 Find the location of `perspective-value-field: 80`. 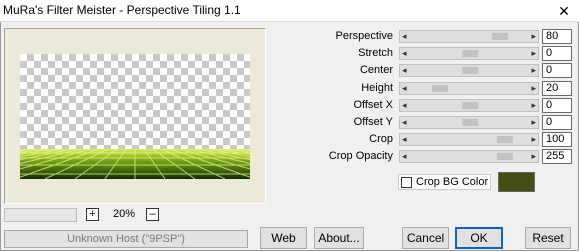

perspective-value-field: 80 is located at coordinates (557, 36).